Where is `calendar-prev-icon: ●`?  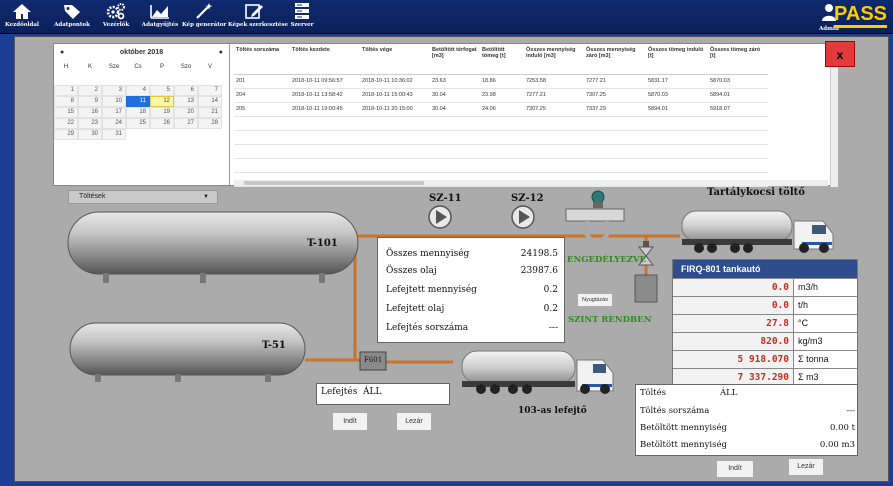
calendar-prev-icon: ● is located at coordinates (62, 52).